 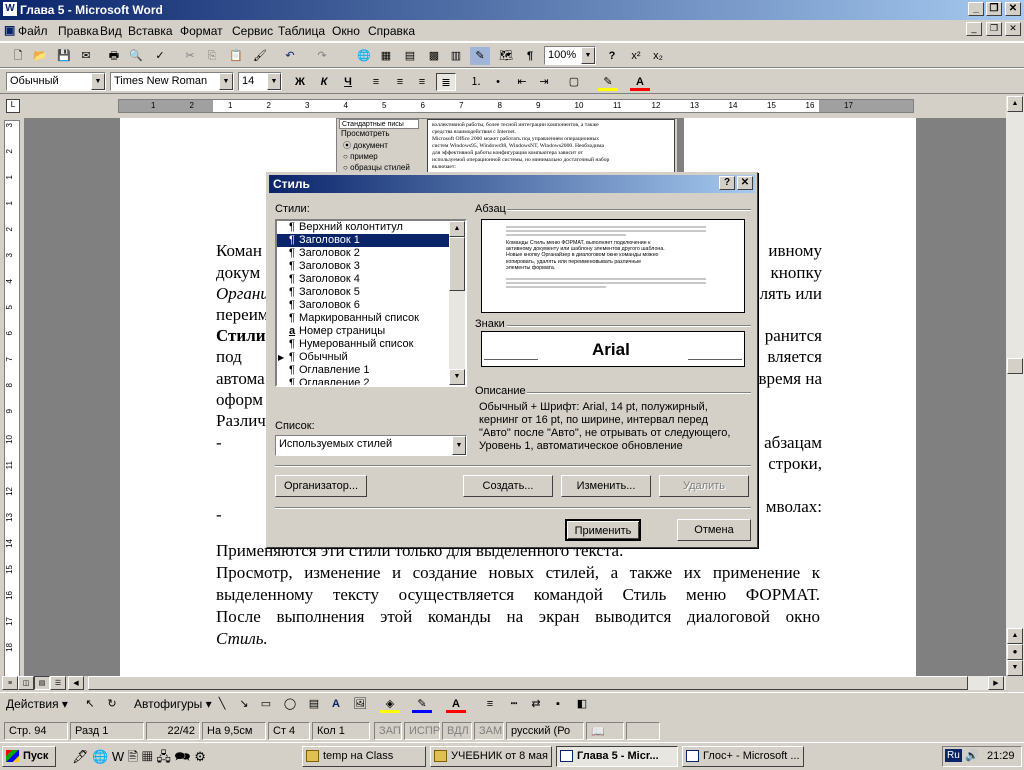 I want to click on arrow-style-icon: ⇄, so click(x=536, y=704).